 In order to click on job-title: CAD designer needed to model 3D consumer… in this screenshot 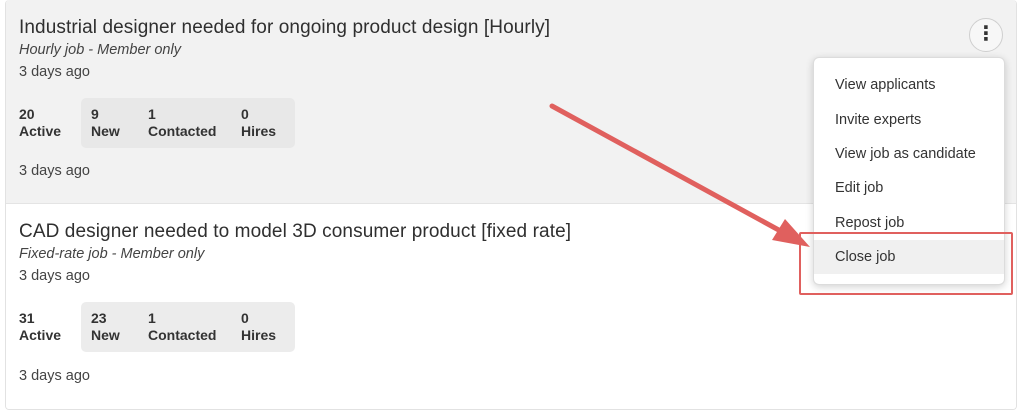, I will do `click(295, 232)`.